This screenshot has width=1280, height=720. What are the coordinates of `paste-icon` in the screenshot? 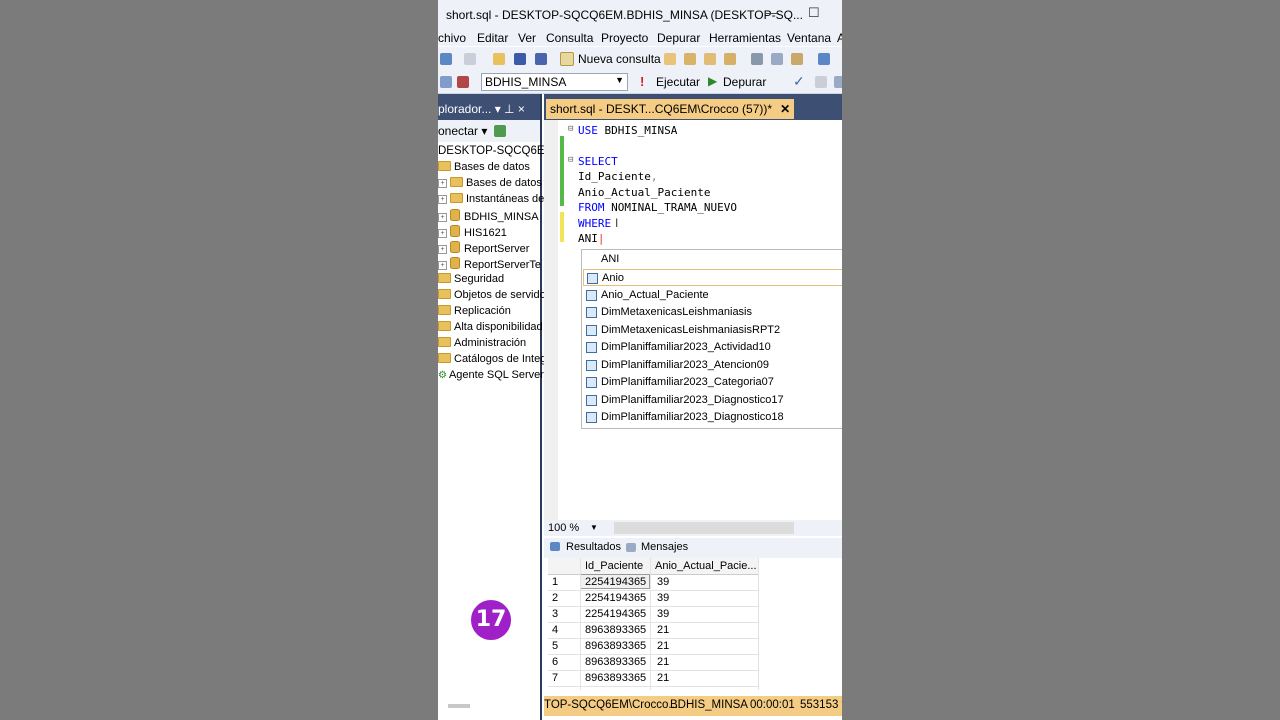 It's located at (797, 59).